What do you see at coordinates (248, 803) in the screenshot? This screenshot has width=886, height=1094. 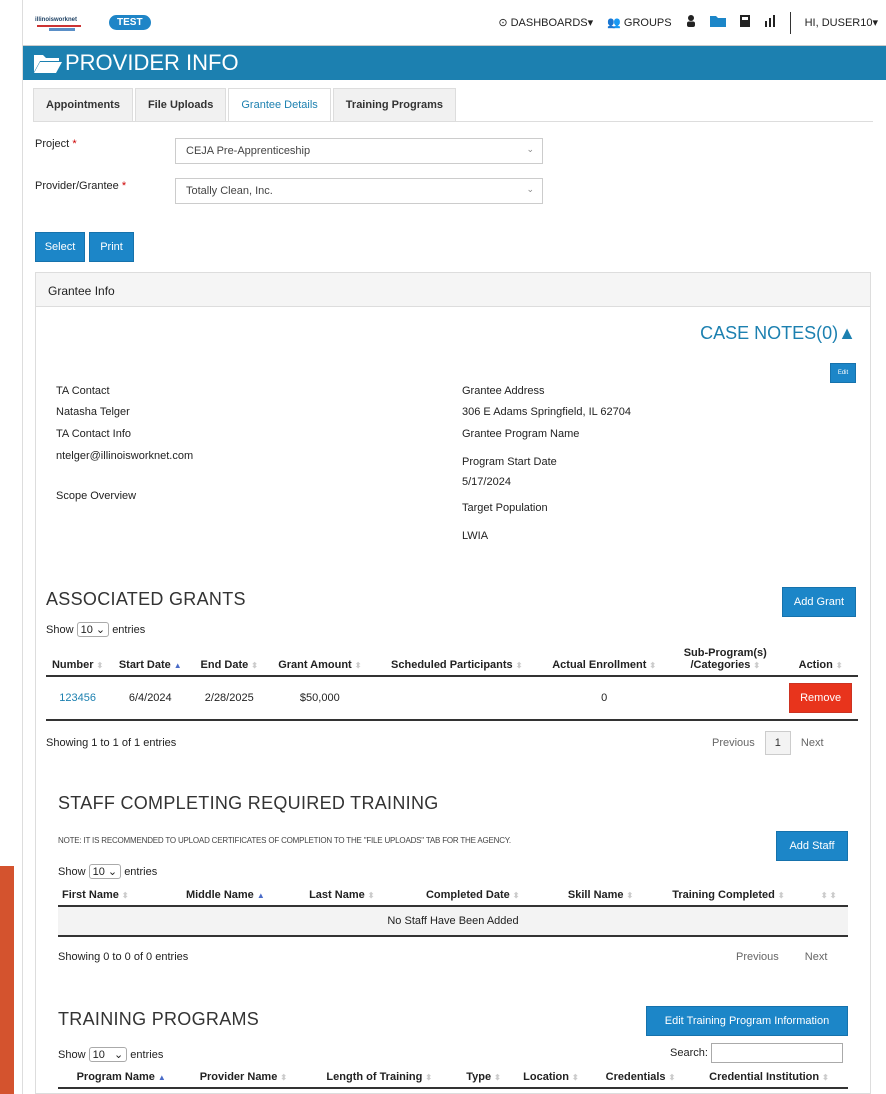 I see `staff-training-title: STAFF COMPLETING REQUIRED TRAINING` at bounding box center [248, 803].